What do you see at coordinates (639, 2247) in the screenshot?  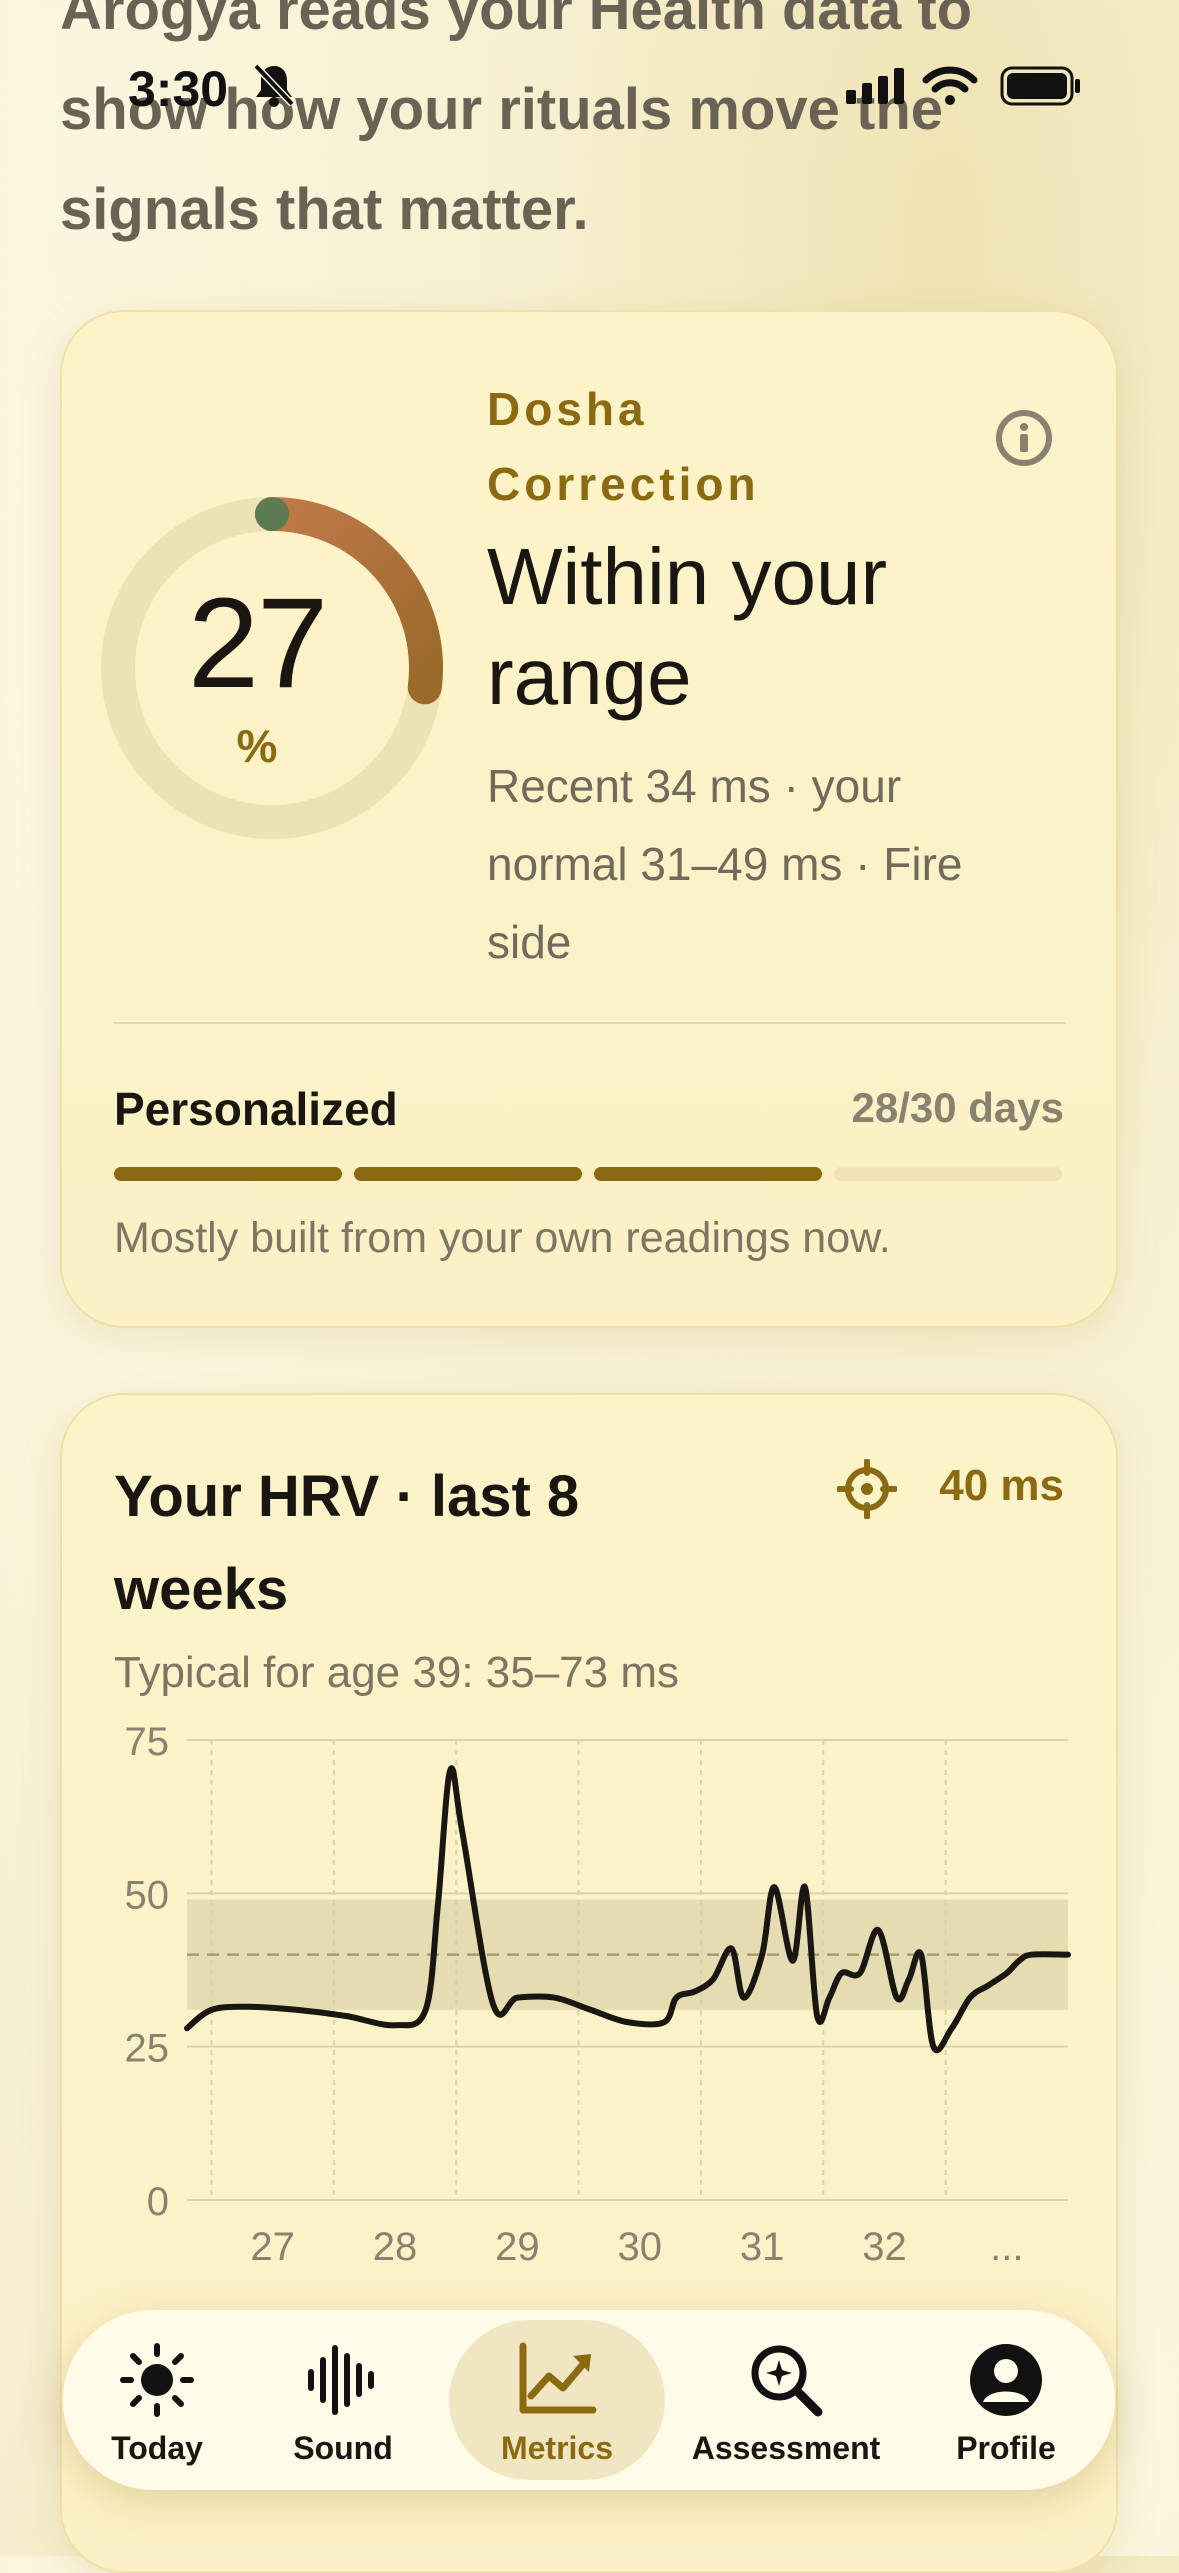 I see `x-tick-label: 30` at bounding box center [639, 2247].